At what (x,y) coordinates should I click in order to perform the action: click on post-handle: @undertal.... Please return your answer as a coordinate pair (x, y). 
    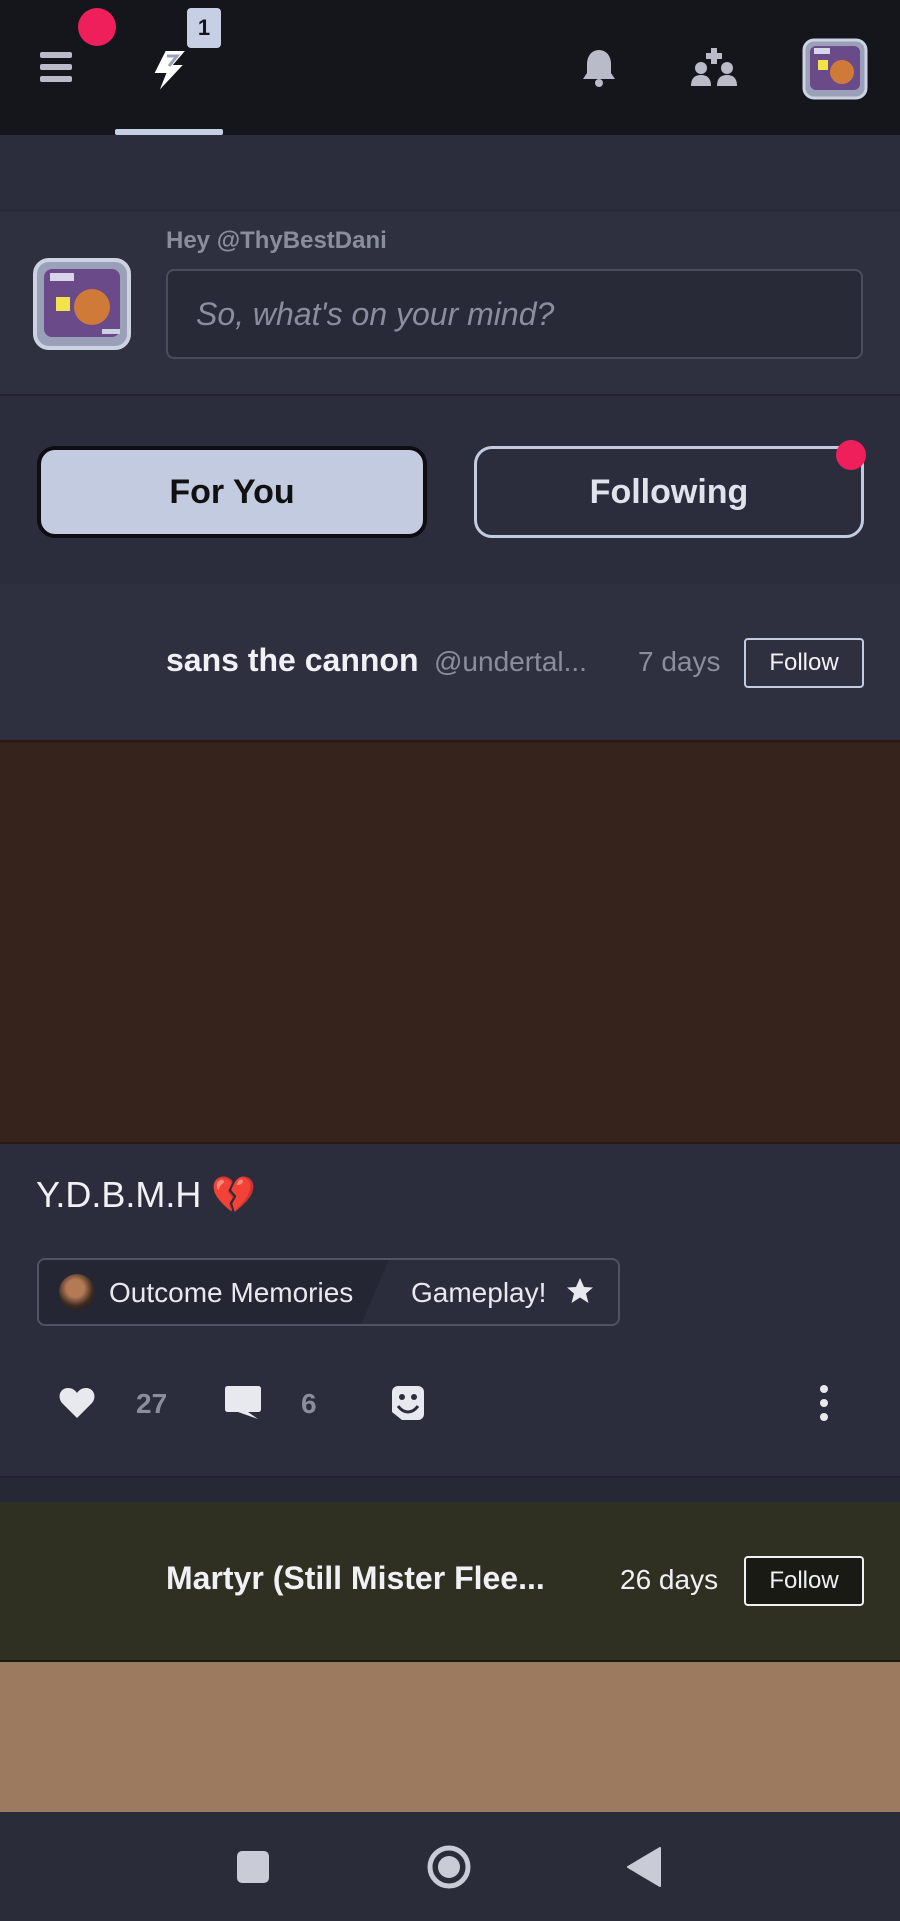
    Looking at the image, I should click on (510, 662).